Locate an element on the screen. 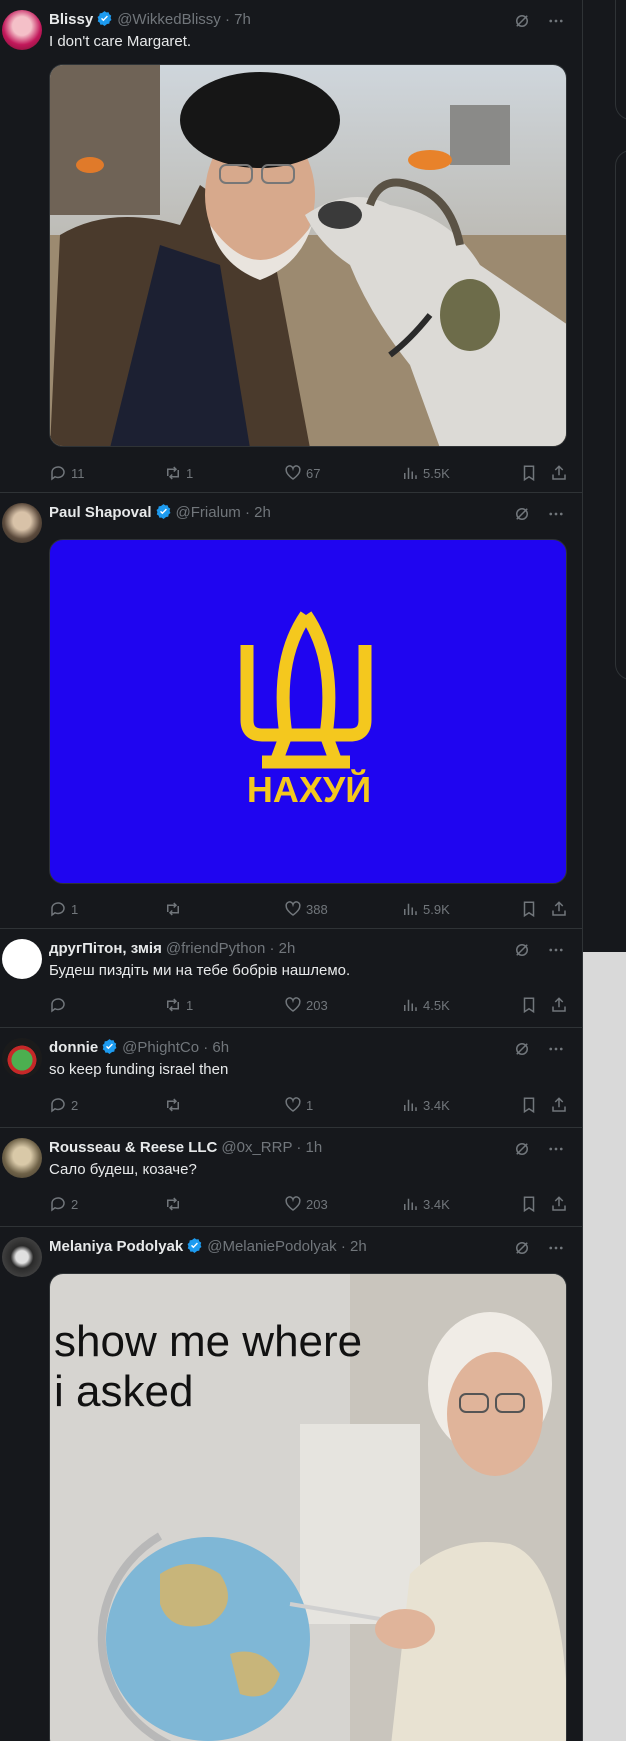 This screenshot has width=626, height=1741. handle-time: @WikkedBlissy · 7h is located at coordinates (184, 19).